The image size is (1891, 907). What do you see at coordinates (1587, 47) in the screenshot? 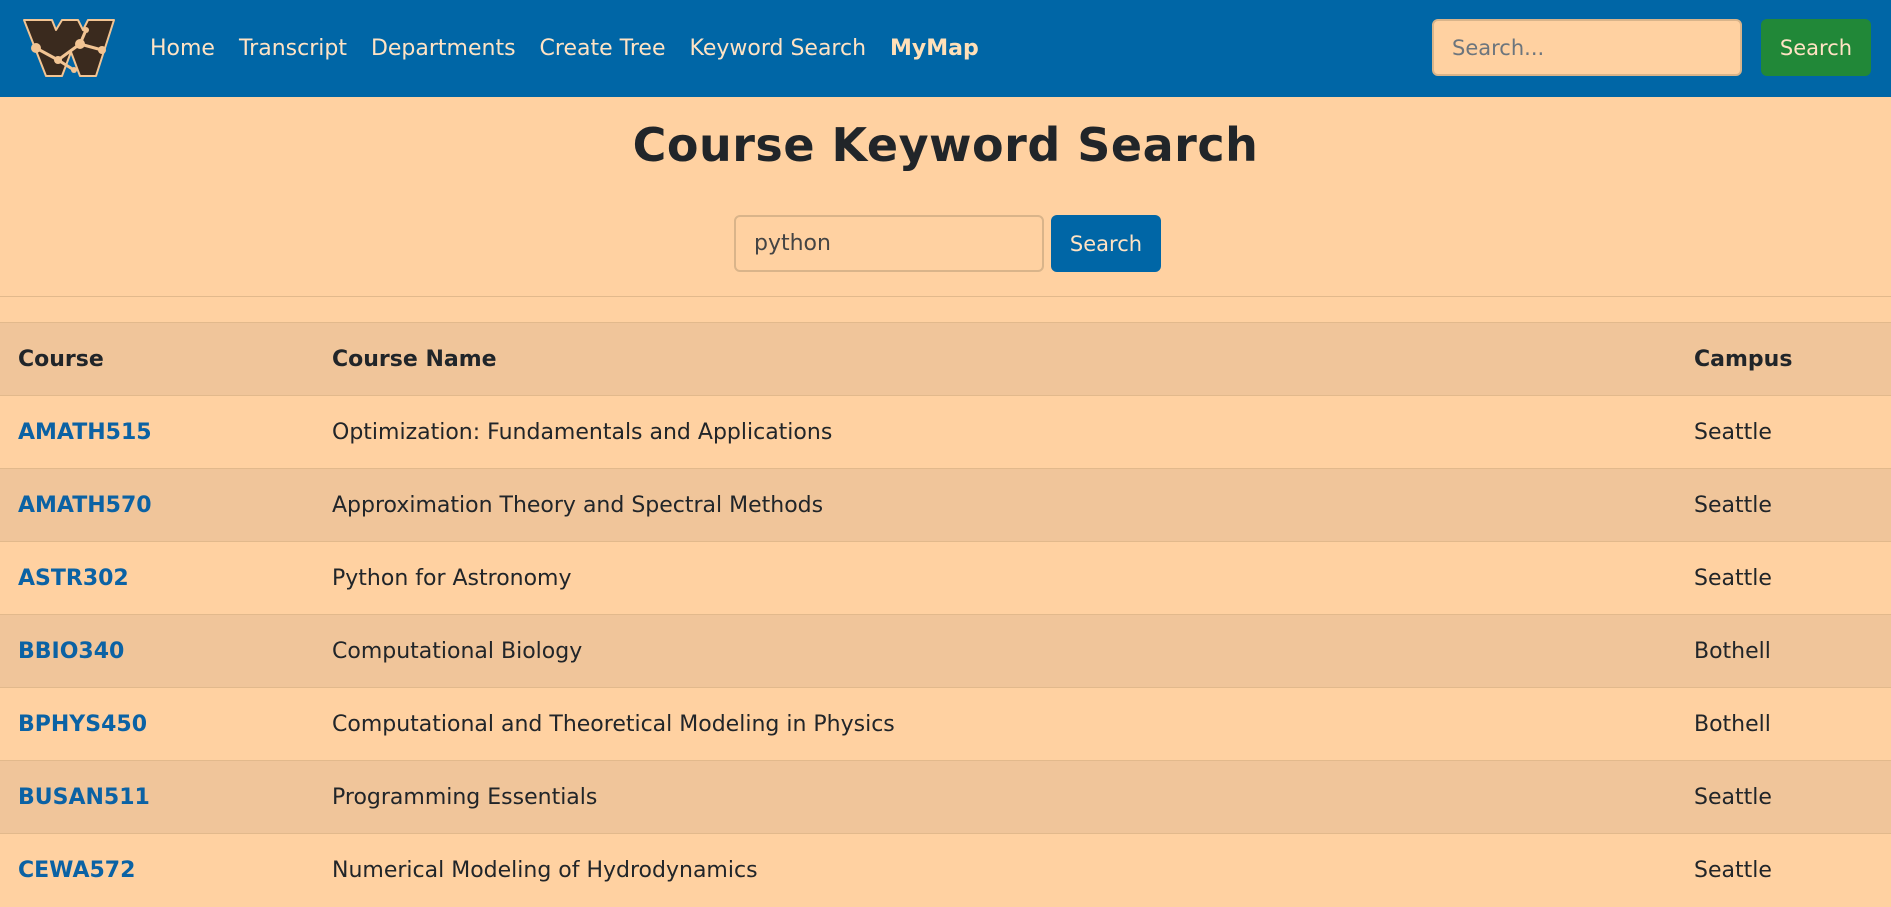
I see `navbar-search-input` at bounding box center [1587, 47].